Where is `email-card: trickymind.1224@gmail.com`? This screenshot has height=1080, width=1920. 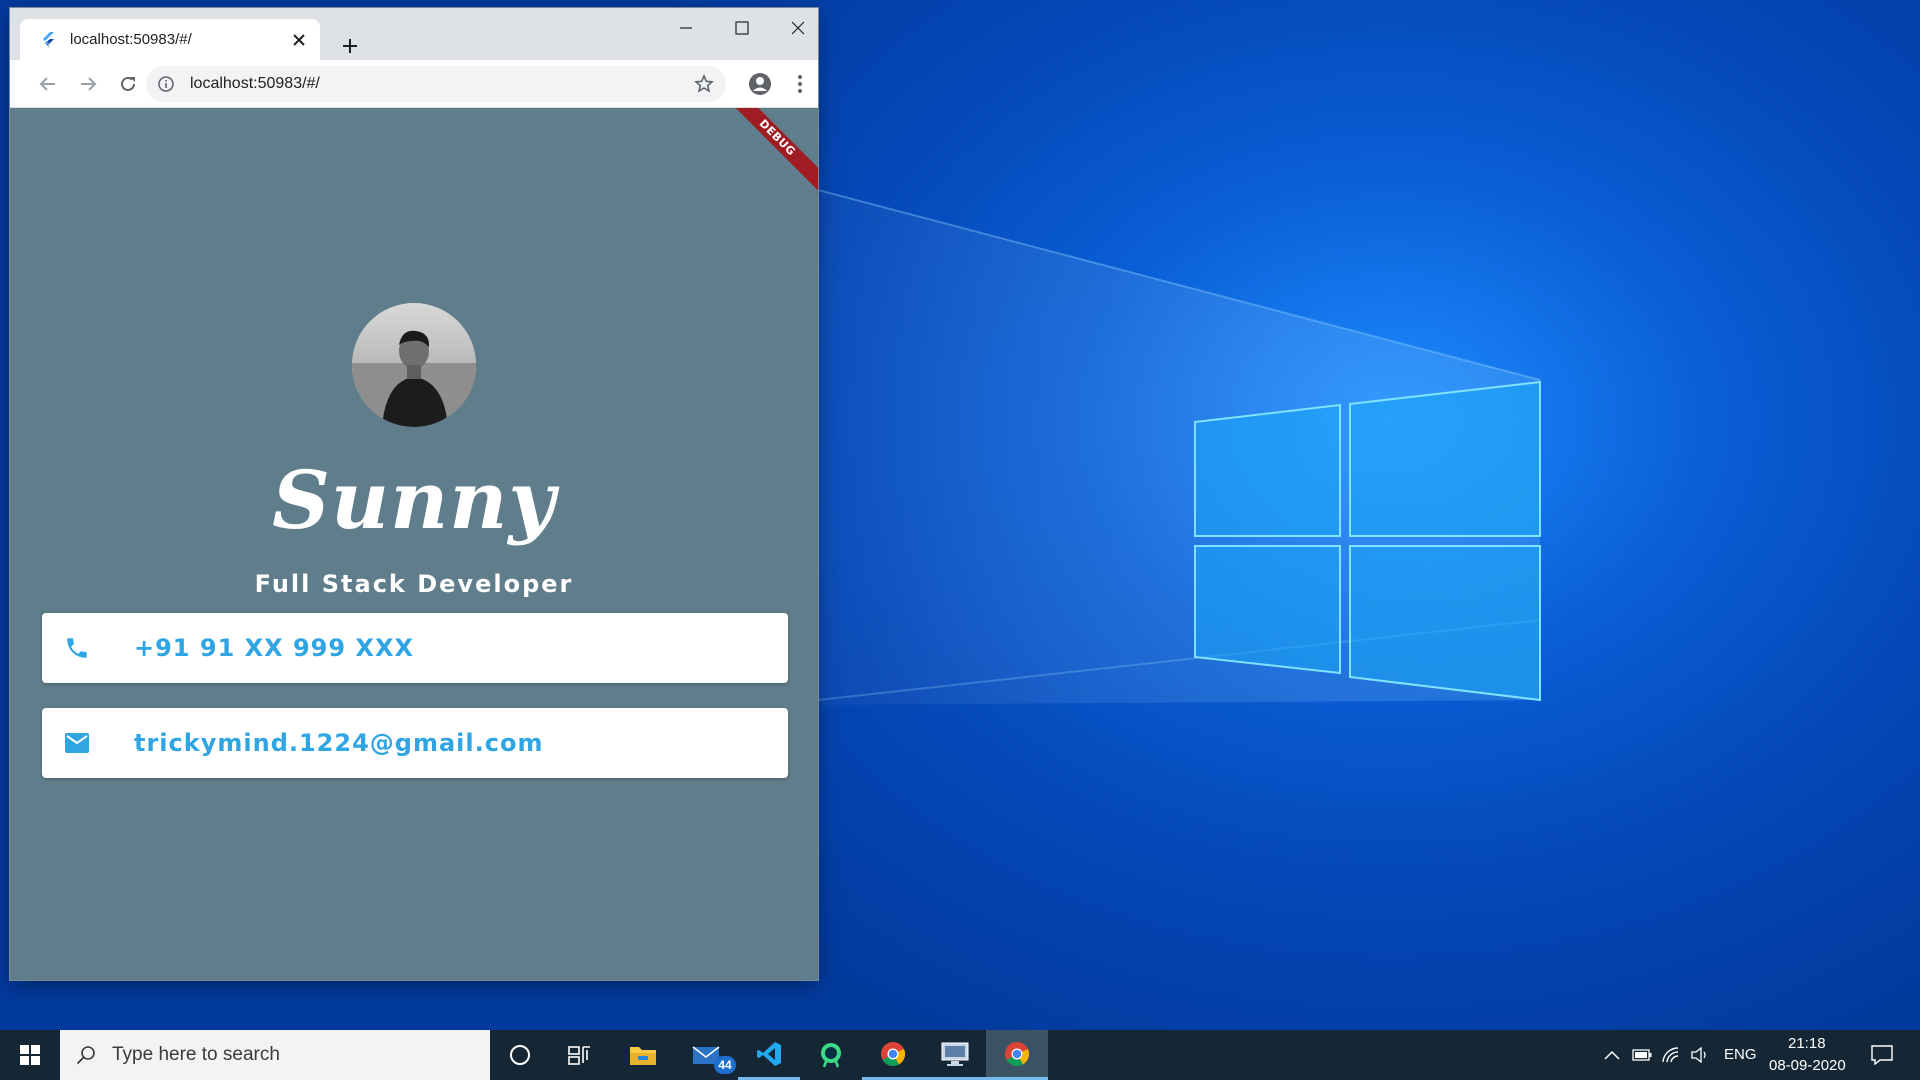
email-card: trickymind.1224@gmail.com is located at coordinates (415, 743).